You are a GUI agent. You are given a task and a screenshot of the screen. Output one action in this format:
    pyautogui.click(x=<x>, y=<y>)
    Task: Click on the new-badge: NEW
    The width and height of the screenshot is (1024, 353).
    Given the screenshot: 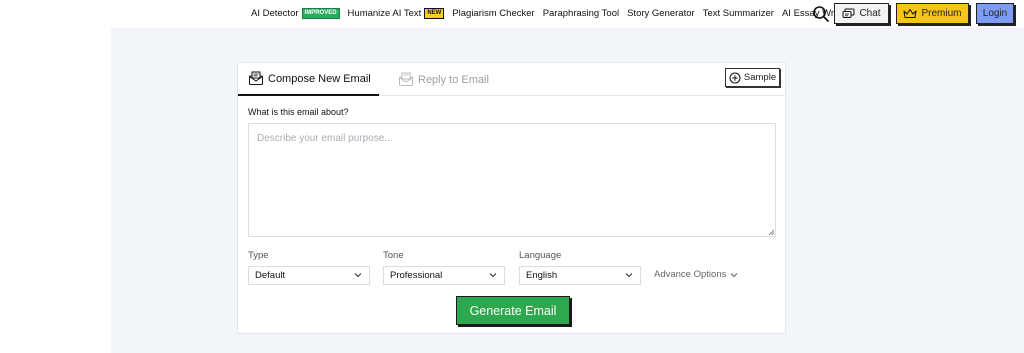 What is the action you would take?
    pyautogui.click(x=434, y=13)
    